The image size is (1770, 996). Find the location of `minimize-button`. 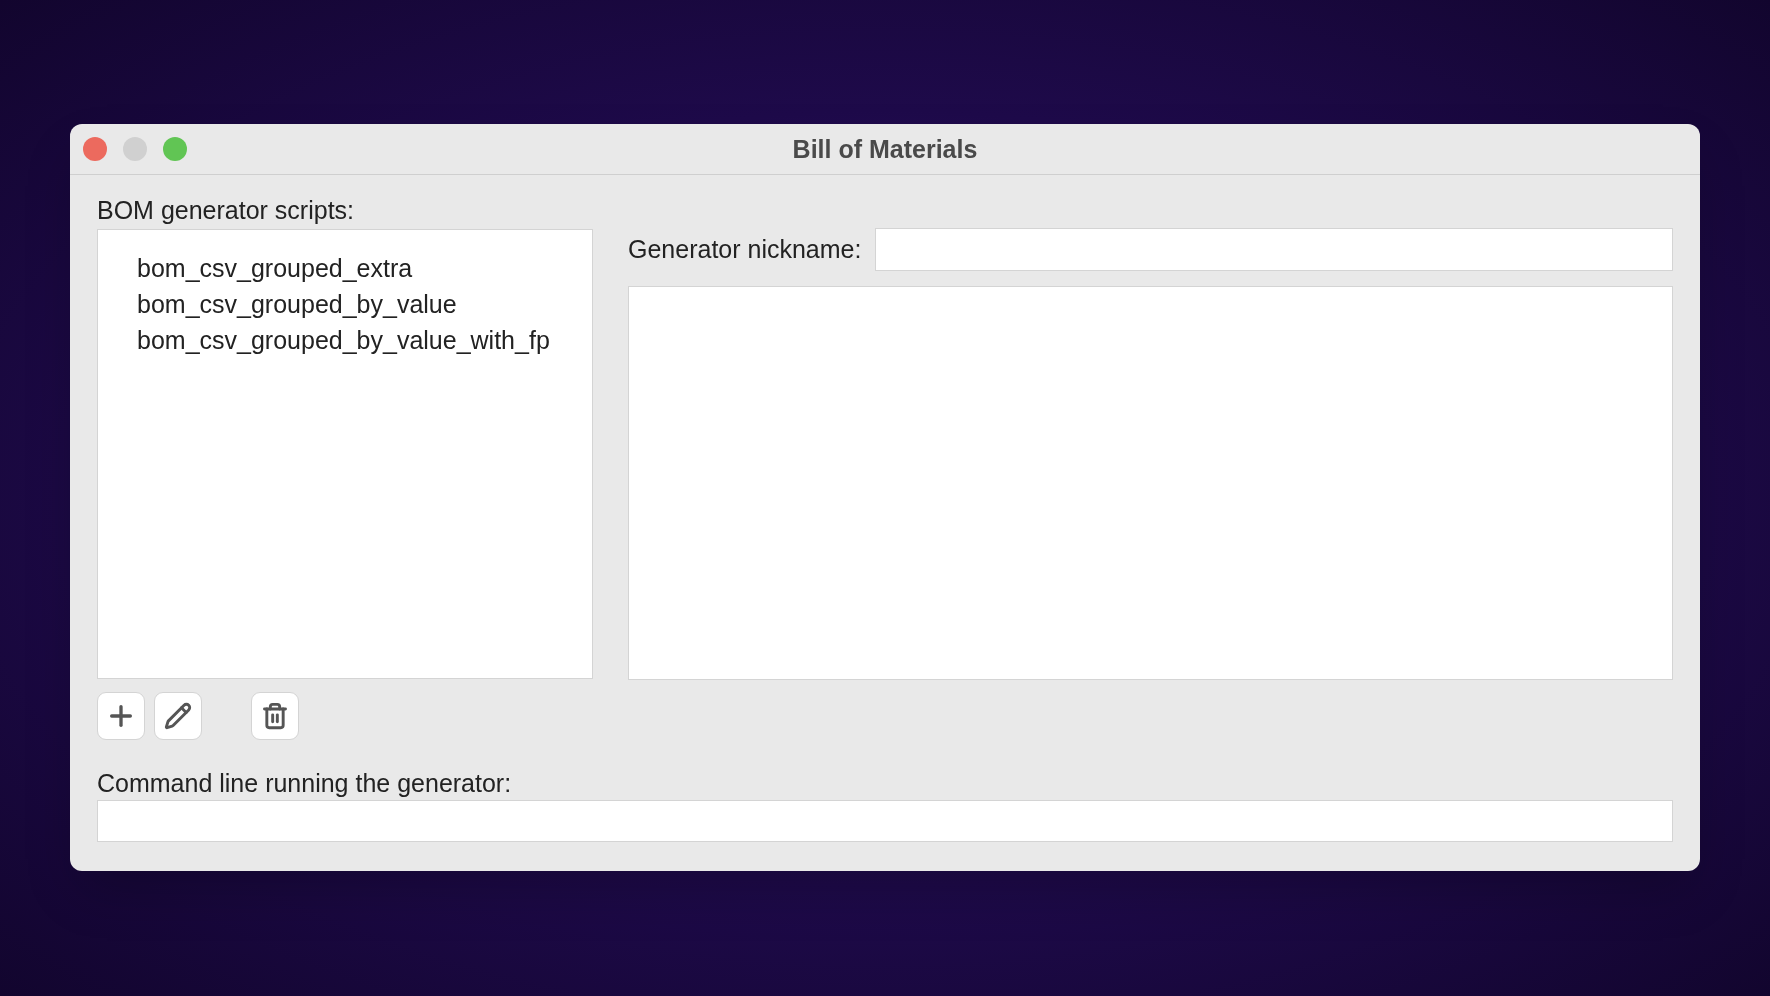

minimize-button is located at coordinates (135, 149).